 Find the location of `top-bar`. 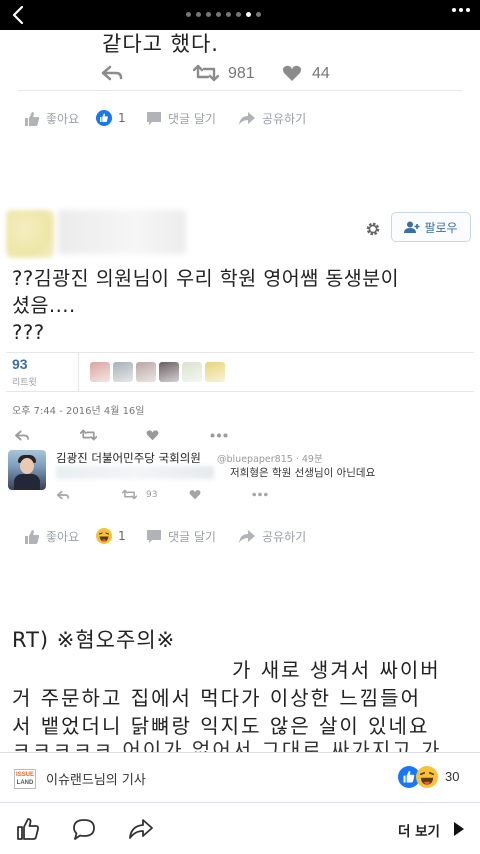

top-bar is located at coordinates (240, 15).